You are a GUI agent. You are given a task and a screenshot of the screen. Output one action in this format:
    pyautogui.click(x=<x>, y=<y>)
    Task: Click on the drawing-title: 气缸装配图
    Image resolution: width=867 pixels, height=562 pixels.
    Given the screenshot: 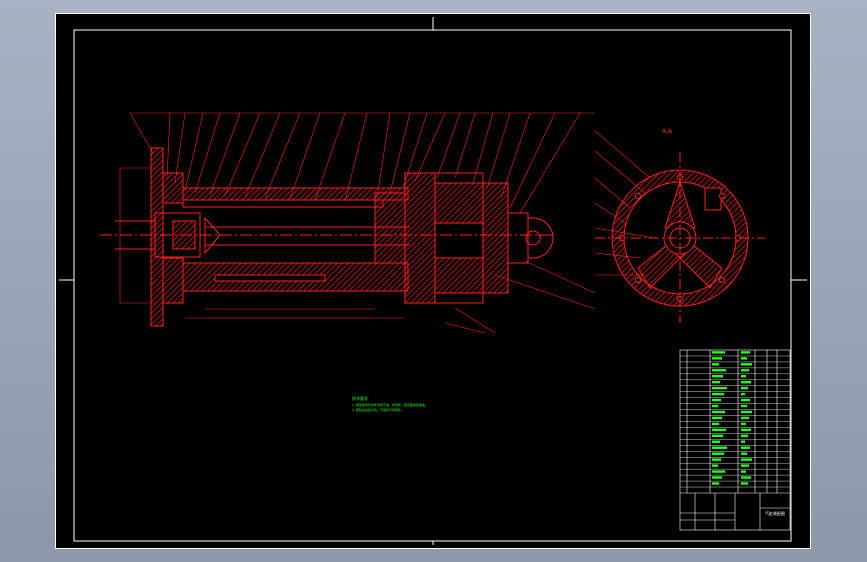 What is the action you would take?
    pyautogui.click(x=775, y=513)
    